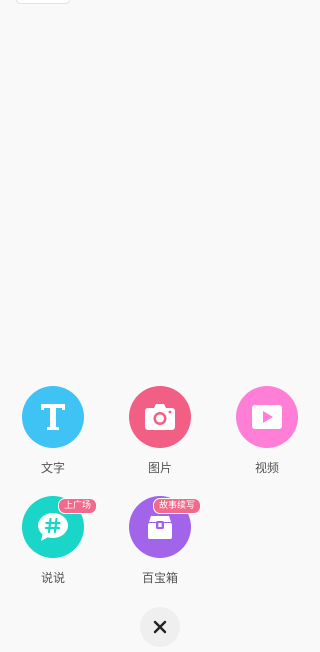 Image resolution: width=320 pixels, height=652 pixels. I want to click on close-icon, so click(160, 627).